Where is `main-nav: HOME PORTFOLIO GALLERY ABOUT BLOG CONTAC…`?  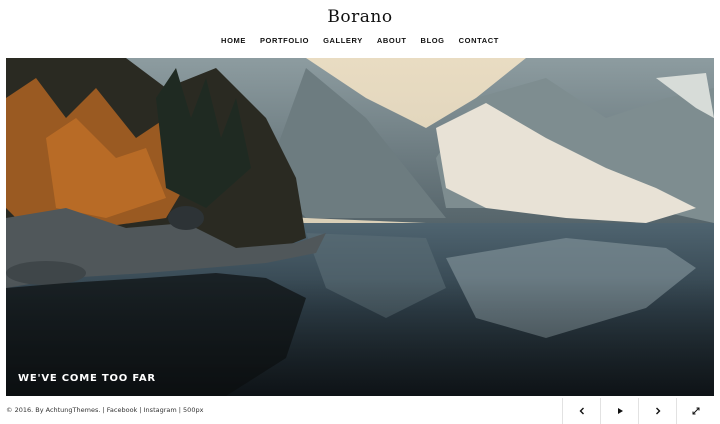 main-nav: HOME PORTFOLIO GALLERY ABOUT BLOG CONTAC… is located at coordinates (360, 40).